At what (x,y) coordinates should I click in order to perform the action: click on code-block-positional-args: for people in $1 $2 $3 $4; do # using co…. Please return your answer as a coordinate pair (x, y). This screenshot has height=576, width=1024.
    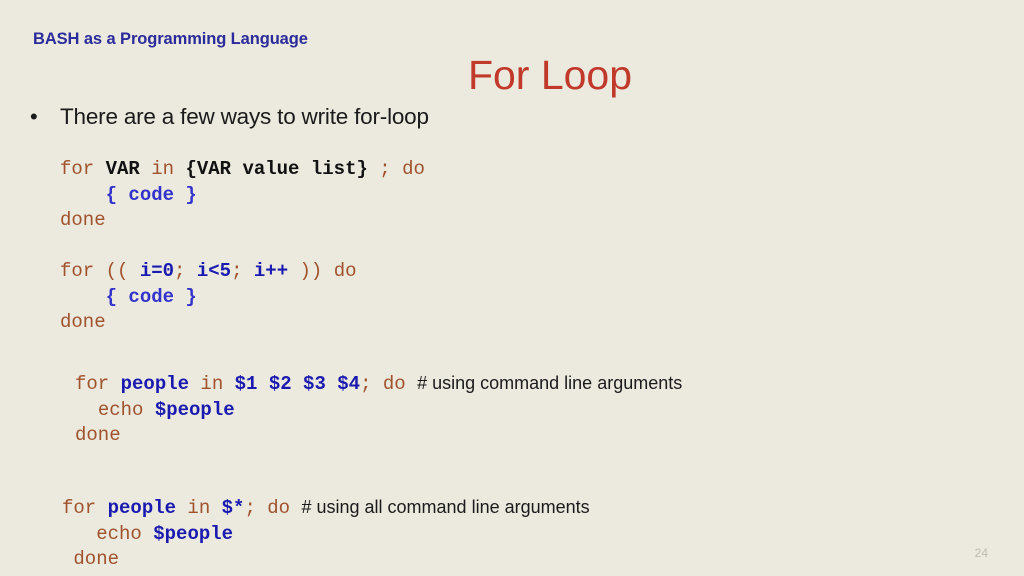
    Looking at the image, I should click on (378, 410).